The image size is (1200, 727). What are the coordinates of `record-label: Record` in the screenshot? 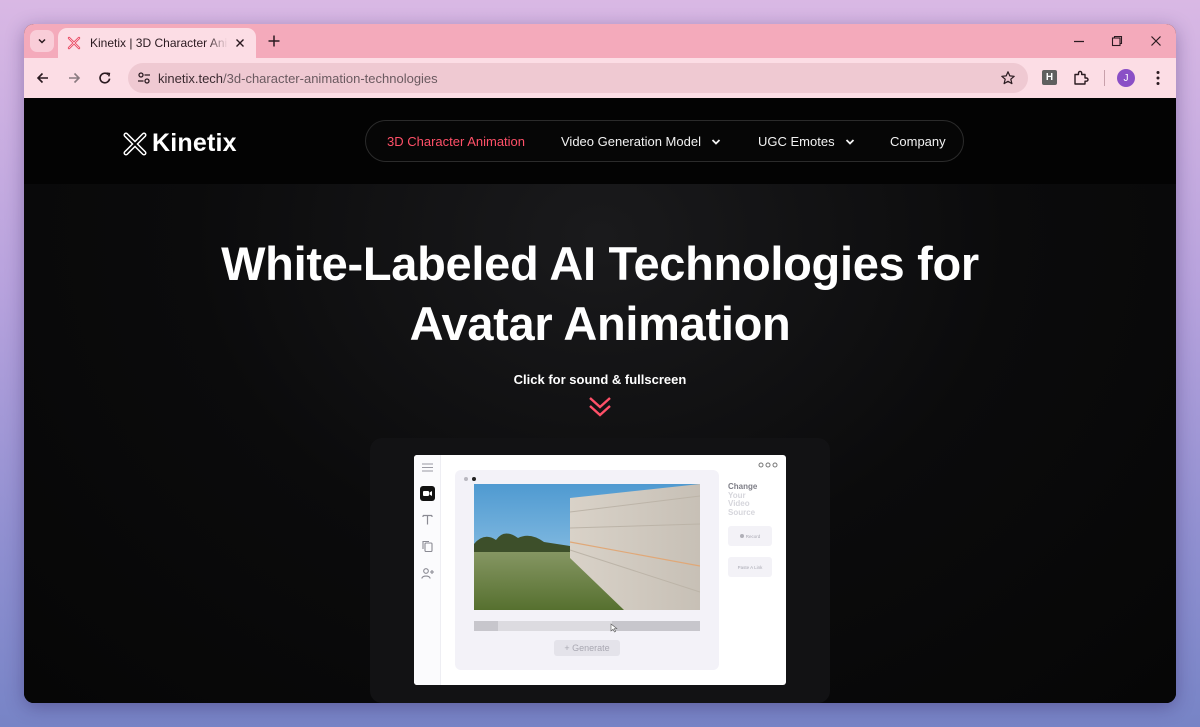 It's located at (753, 536).